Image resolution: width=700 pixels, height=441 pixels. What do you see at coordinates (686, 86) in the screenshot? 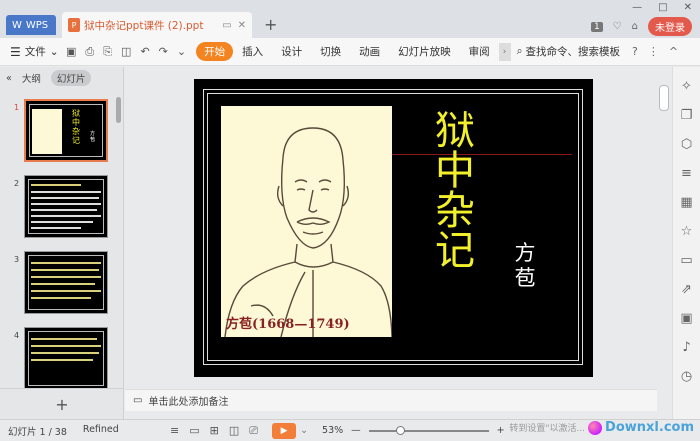
I see `design-icon: ✧` at bounding box center [686, 86].